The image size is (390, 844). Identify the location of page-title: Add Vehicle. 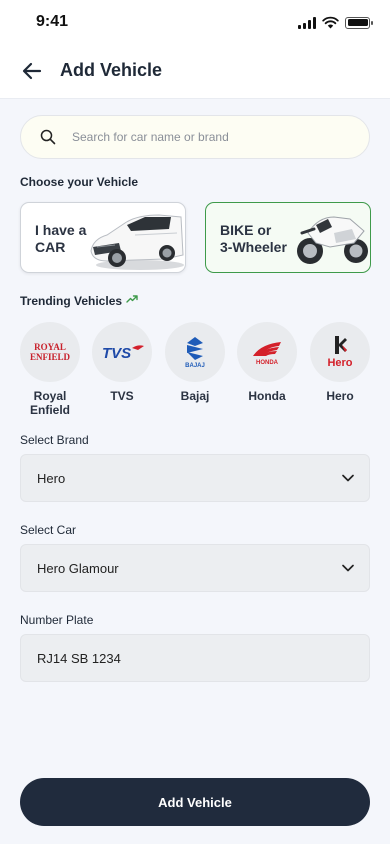
(111, 70).